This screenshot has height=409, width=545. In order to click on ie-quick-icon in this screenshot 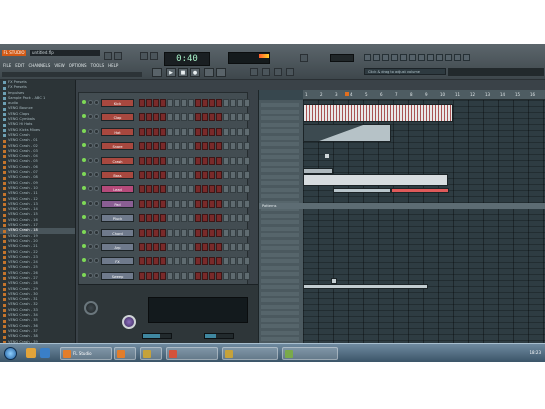, I will do `click(45, 353)`.